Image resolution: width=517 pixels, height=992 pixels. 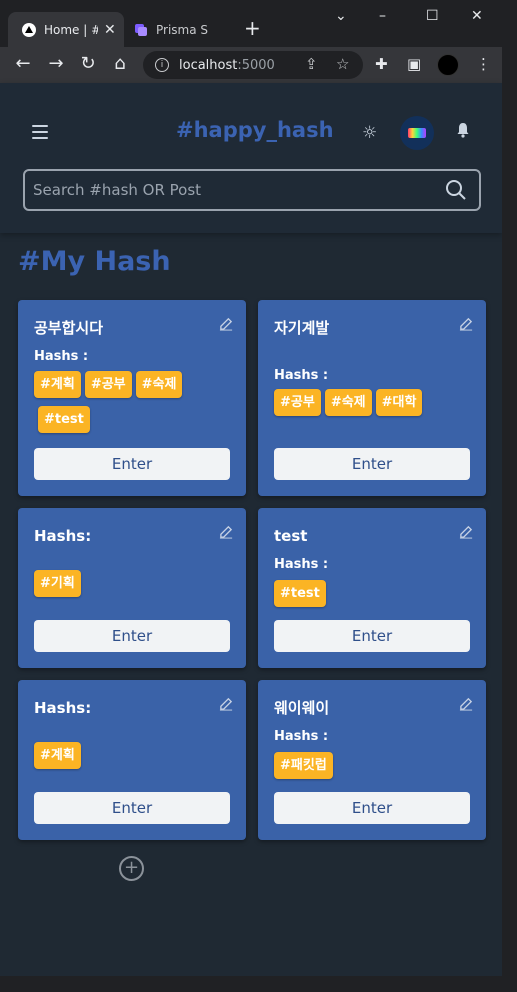 I want to click on back-arrow-icon: ←, so click(x=23, y=64).